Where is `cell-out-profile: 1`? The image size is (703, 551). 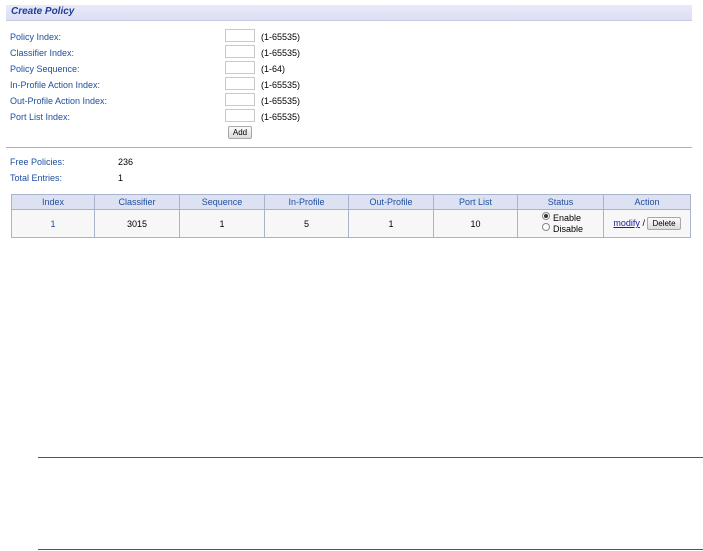
cell-out-profile: 1 is located at coordinates (391, 223).